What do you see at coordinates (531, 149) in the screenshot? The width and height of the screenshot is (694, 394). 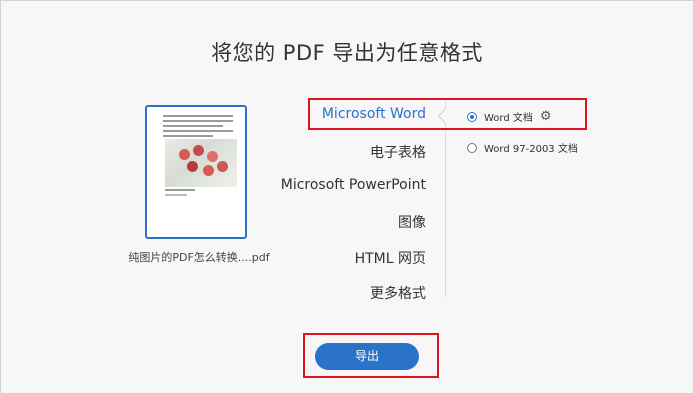 I see `option-label: Word 97-2003 文档` at bounding box center [531, 149].